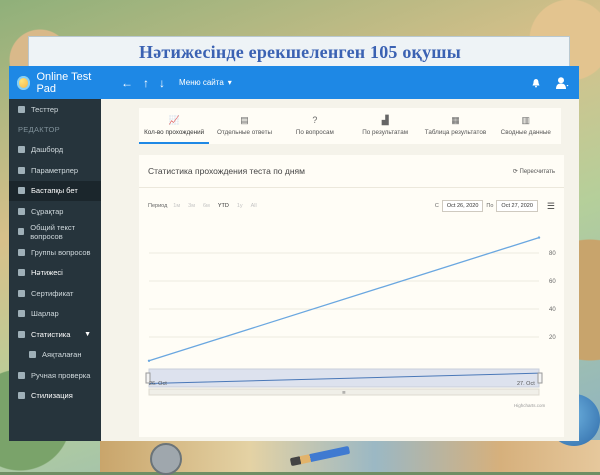 The height and width of the screenshot is (475, 600). What do you see at coordinates (344, 394) in the screenshot?
I see `scroll-grip-icon: ≡` at bounding box center [344, 394].